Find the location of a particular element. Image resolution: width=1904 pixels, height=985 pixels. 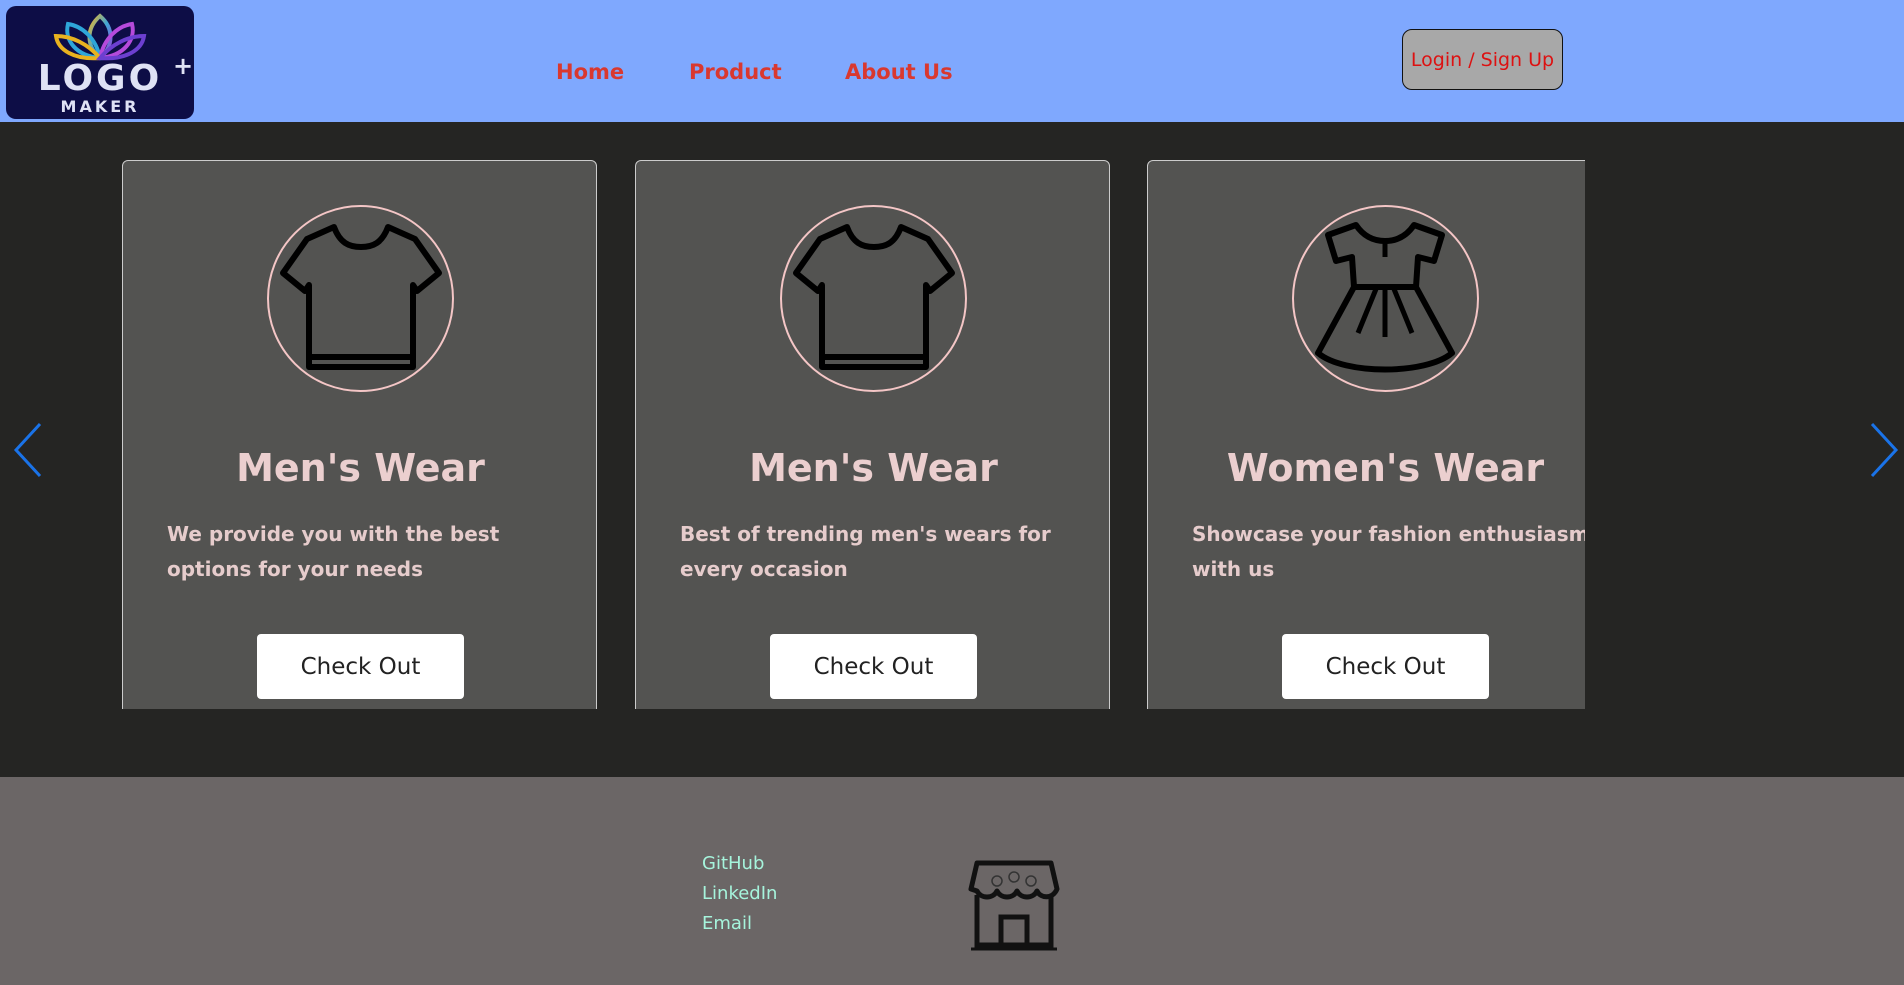

nav-about-us: About Us is located at coordinates (899, 72).